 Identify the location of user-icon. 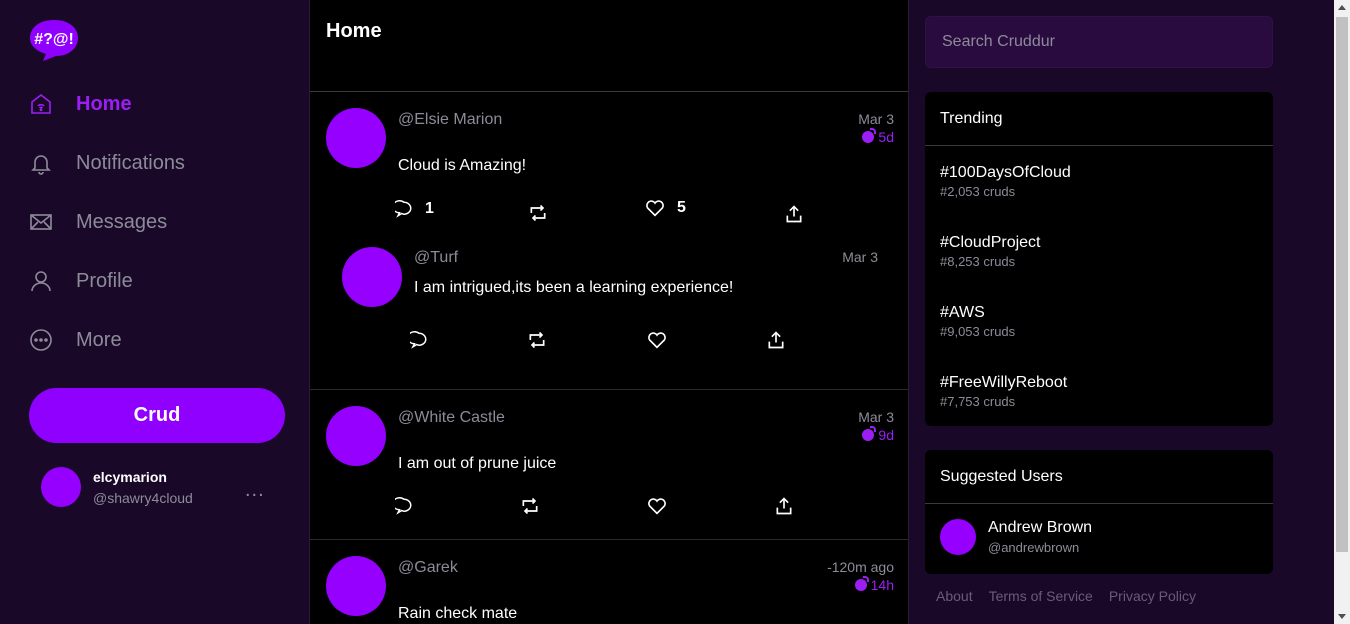
(41, 281).